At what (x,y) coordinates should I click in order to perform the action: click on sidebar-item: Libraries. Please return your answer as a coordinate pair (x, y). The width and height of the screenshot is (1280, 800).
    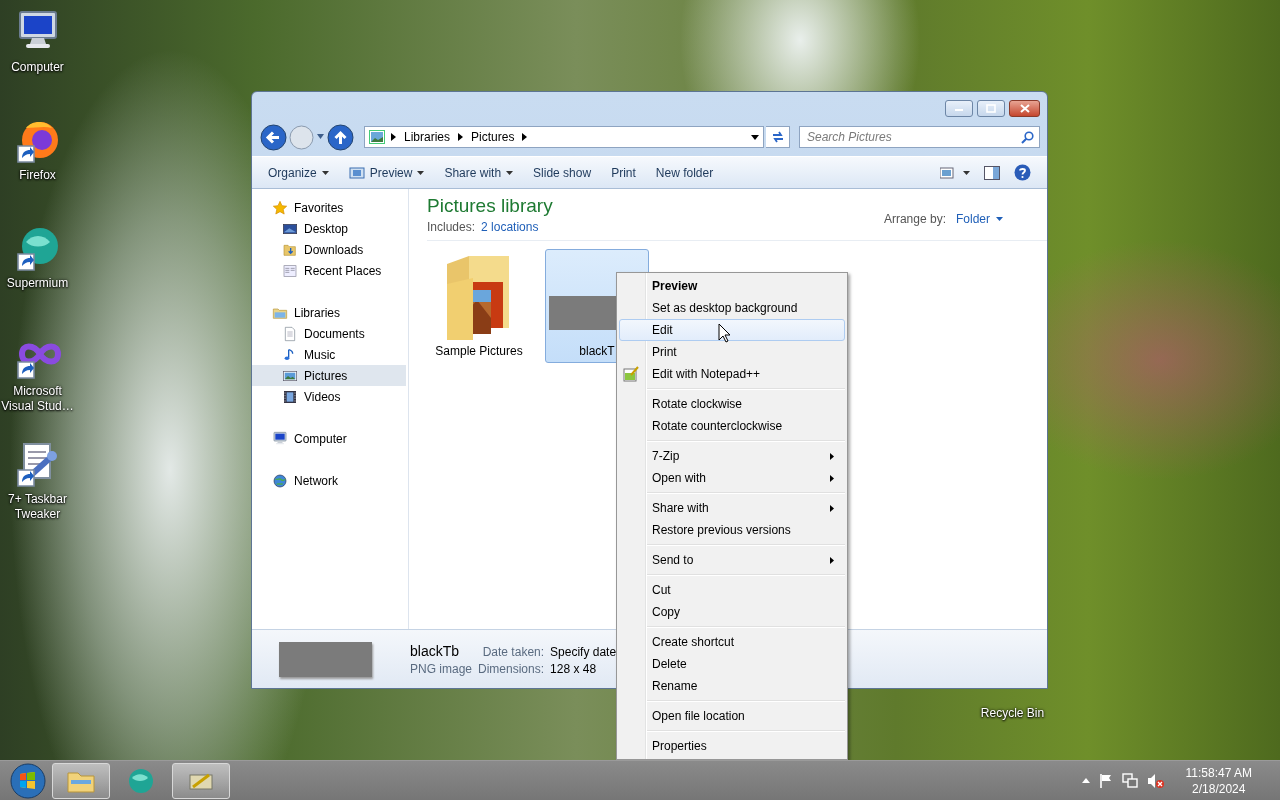
    Looking at the image, I should click on (329, 312).